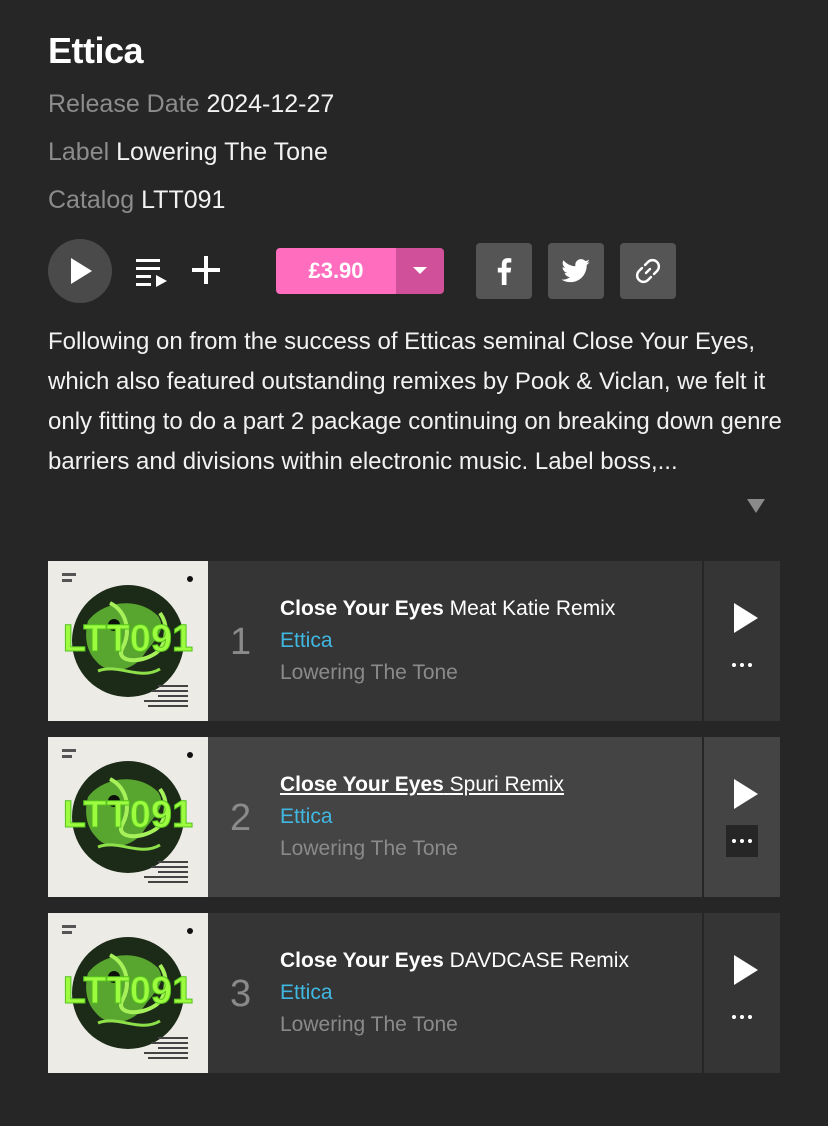 The width and height of the screenshot is (828, 1126). Describe the element at coordinates (756, 506) in the screenshot. I see `expand-description-icon` at that location.